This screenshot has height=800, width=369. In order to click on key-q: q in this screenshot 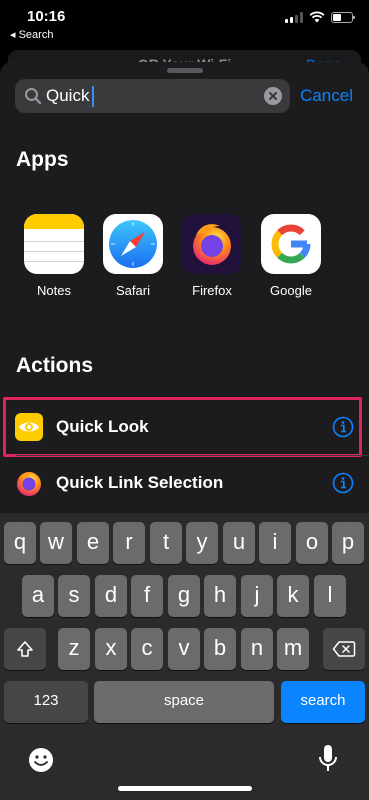, I will do `click(20, 543)`.